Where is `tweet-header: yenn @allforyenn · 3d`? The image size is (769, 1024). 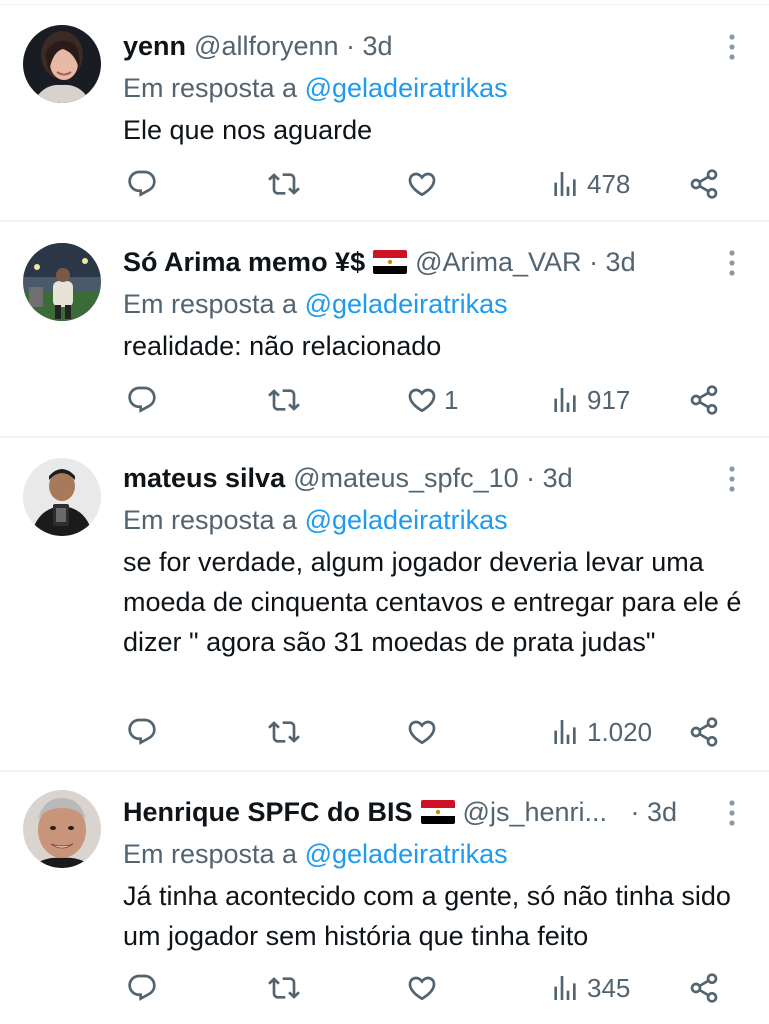
tweet-header: yenn @allforyenn · 3d is located at coordinates (416, 46).